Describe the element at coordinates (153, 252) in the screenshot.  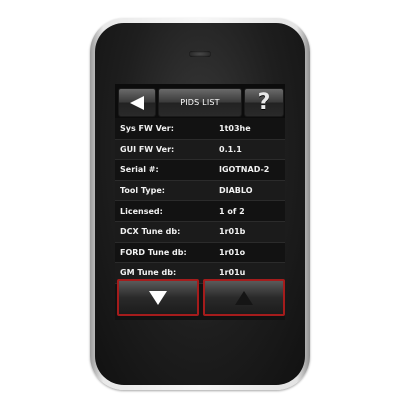
I see `row-label: FORD Tune db:` at that location.